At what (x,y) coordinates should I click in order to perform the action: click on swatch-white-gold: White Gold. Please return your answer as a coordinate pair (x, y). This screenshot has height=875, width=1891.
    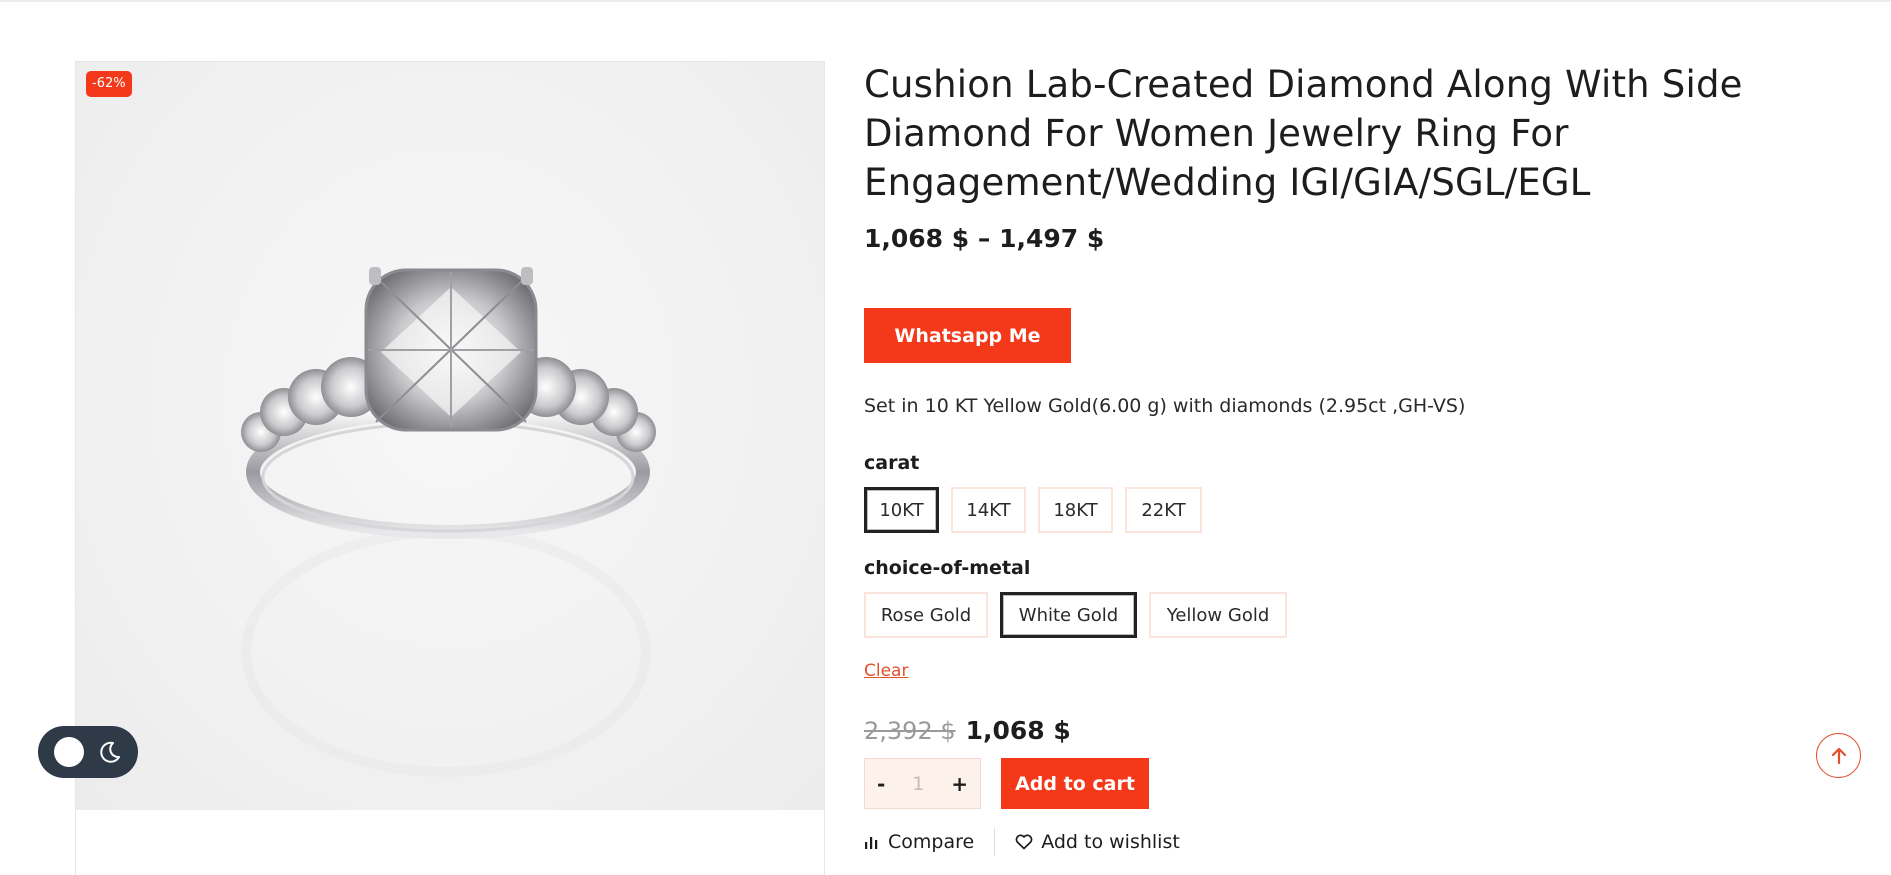
    Looking at the image, I should click on (1068, 615).